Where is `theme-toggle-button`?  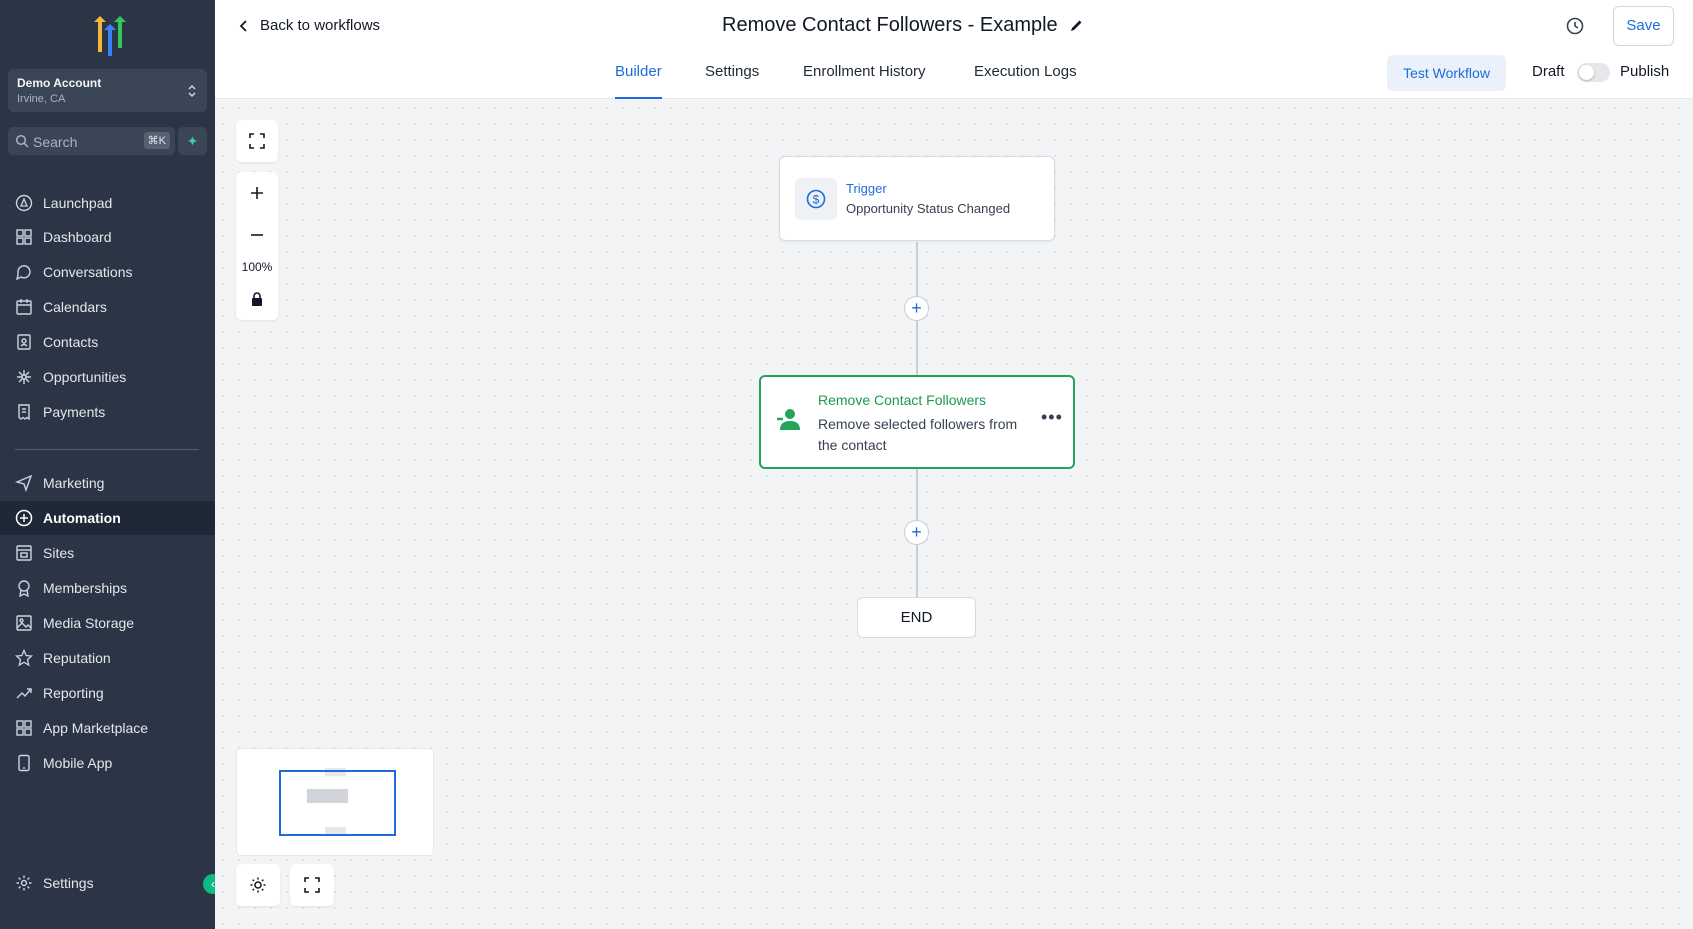 theme-toggle-button is located at coordinates (258, 885).